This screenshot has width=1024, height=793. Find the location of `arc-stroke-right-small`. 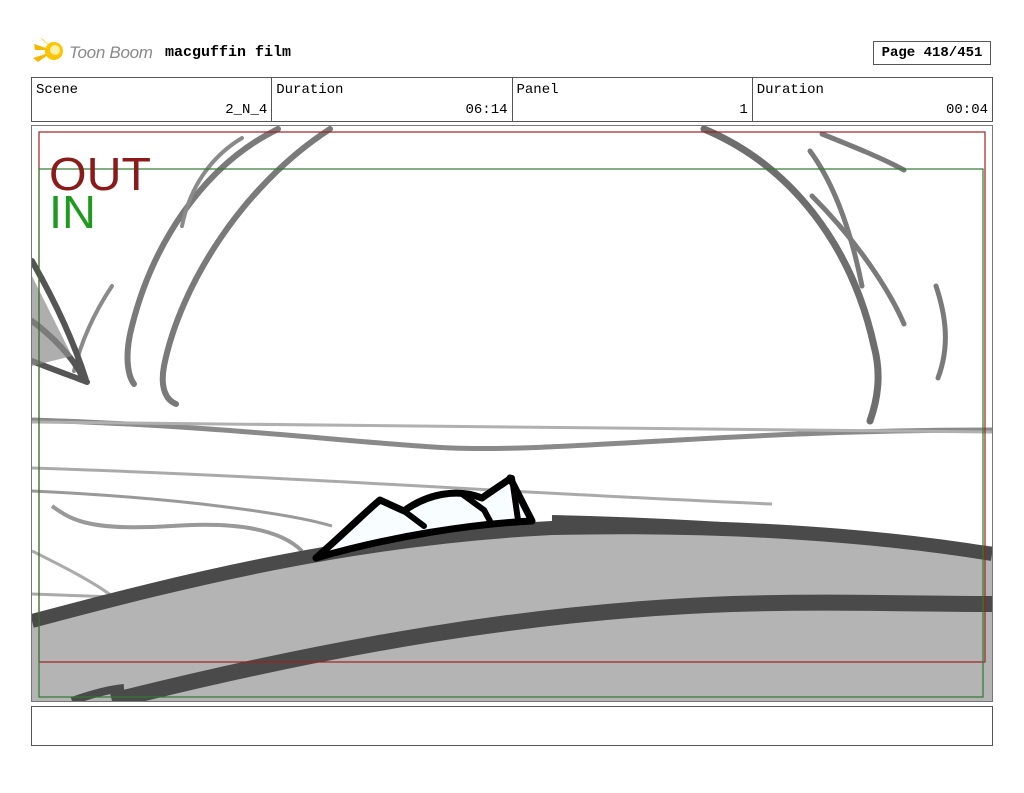

arc-stroke-right-small is located at coordinates (940, 332).